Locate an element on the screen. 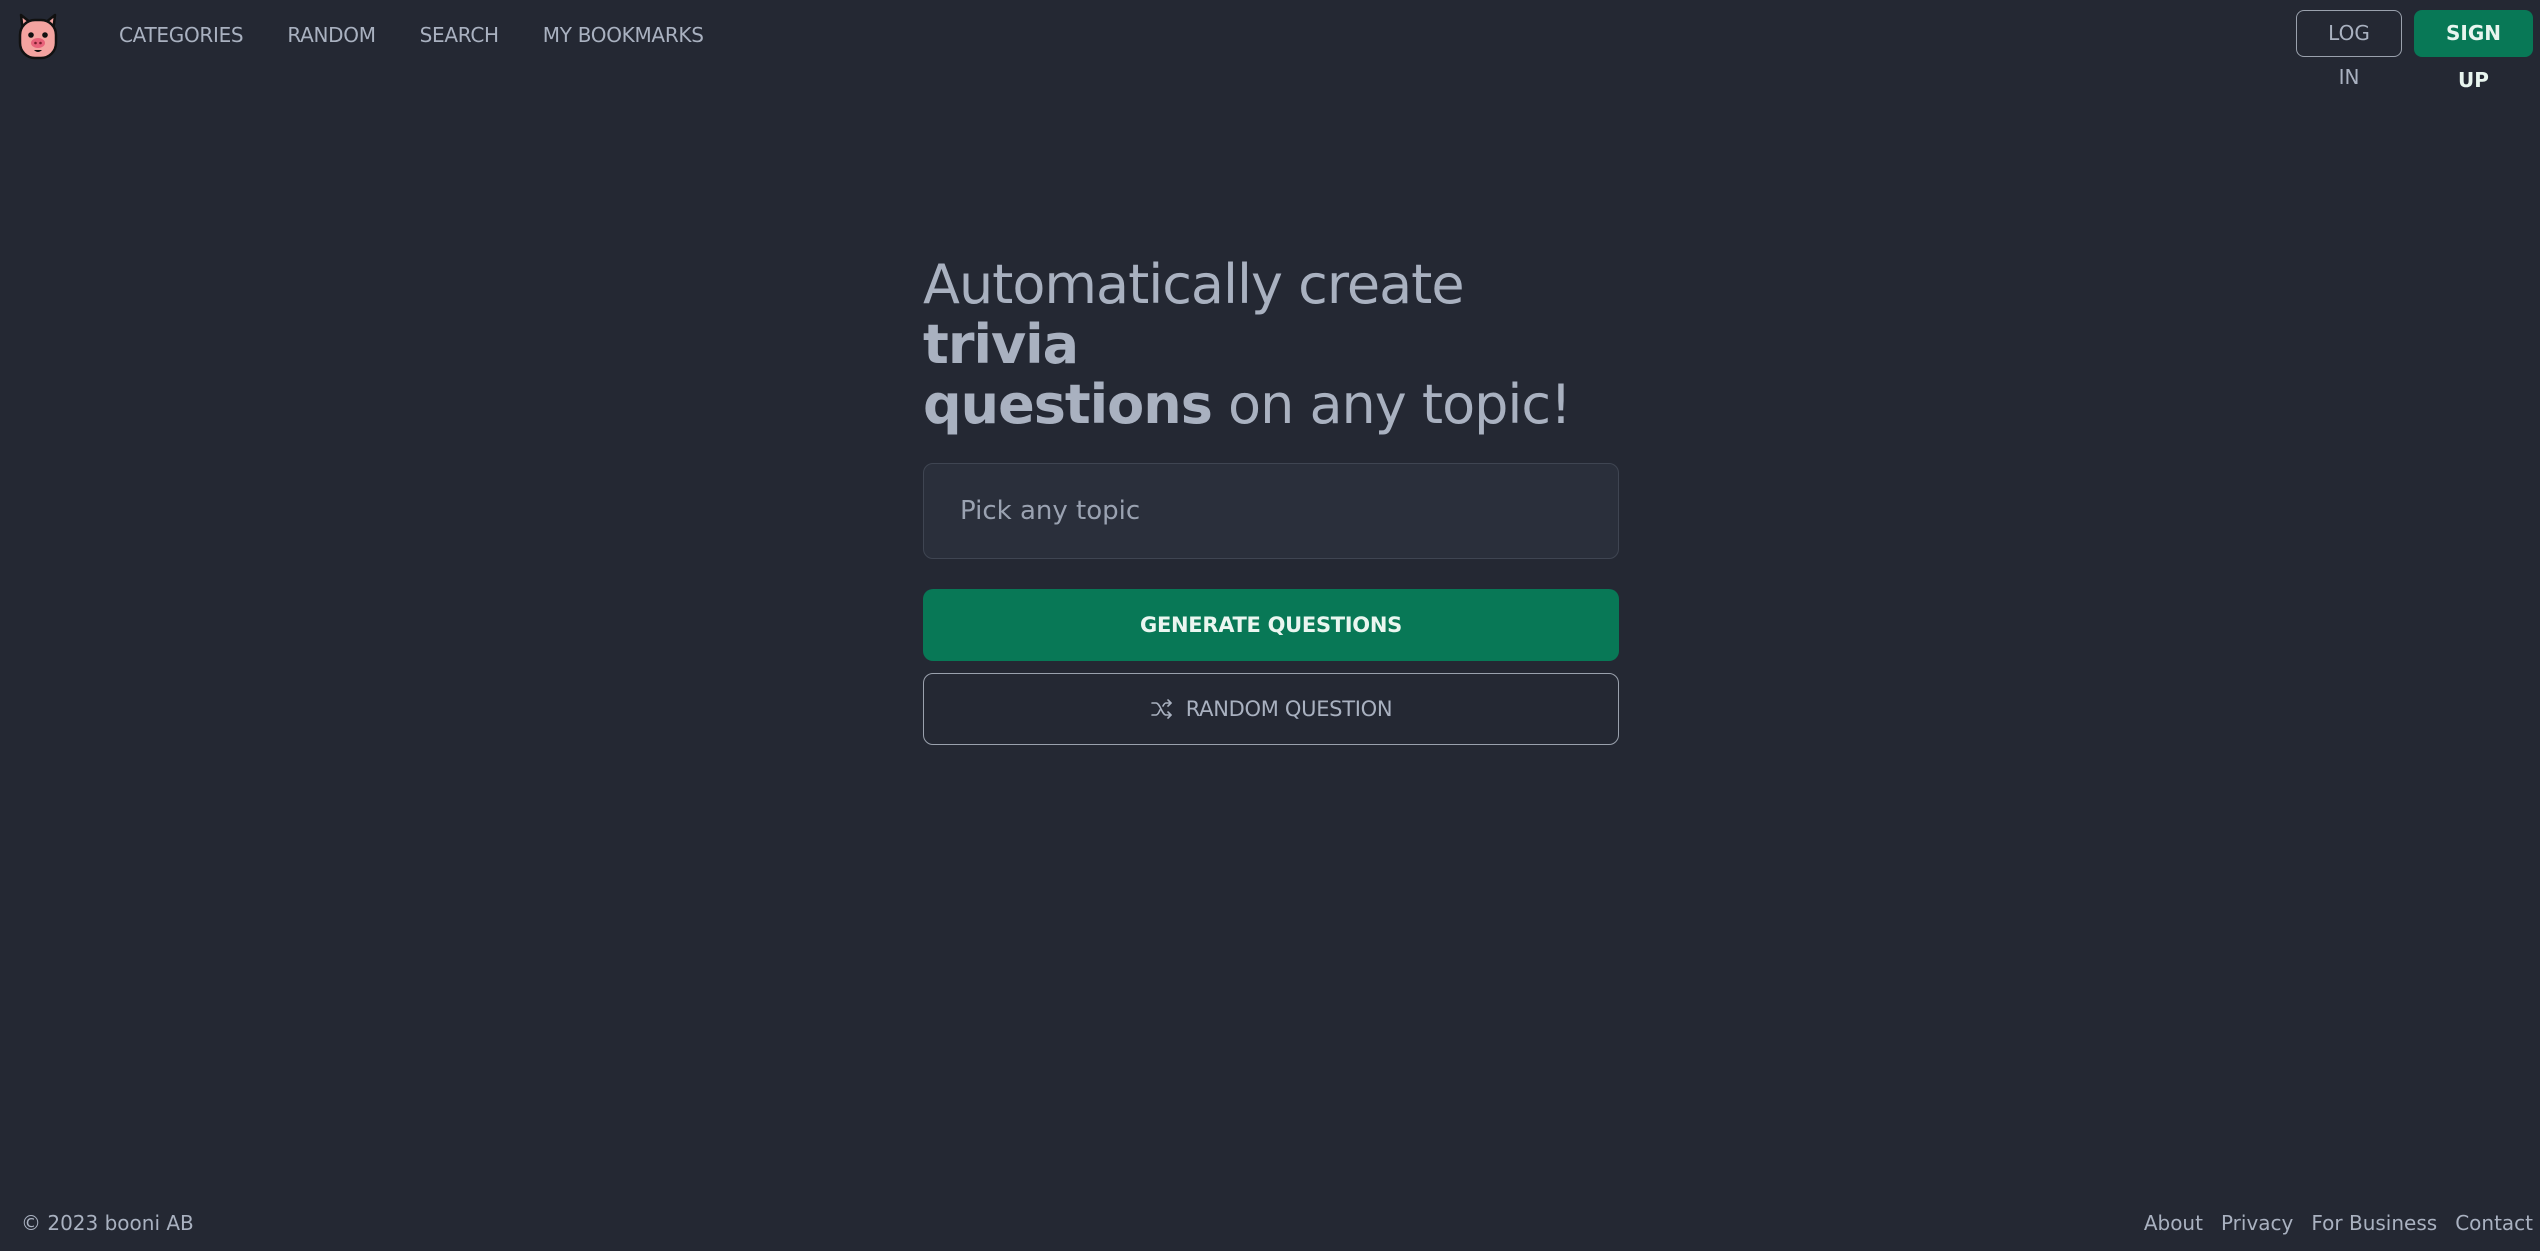 This screenshot has height=1251, width=2540. login-button: LOG IN is located at coordinates (2349, 49).